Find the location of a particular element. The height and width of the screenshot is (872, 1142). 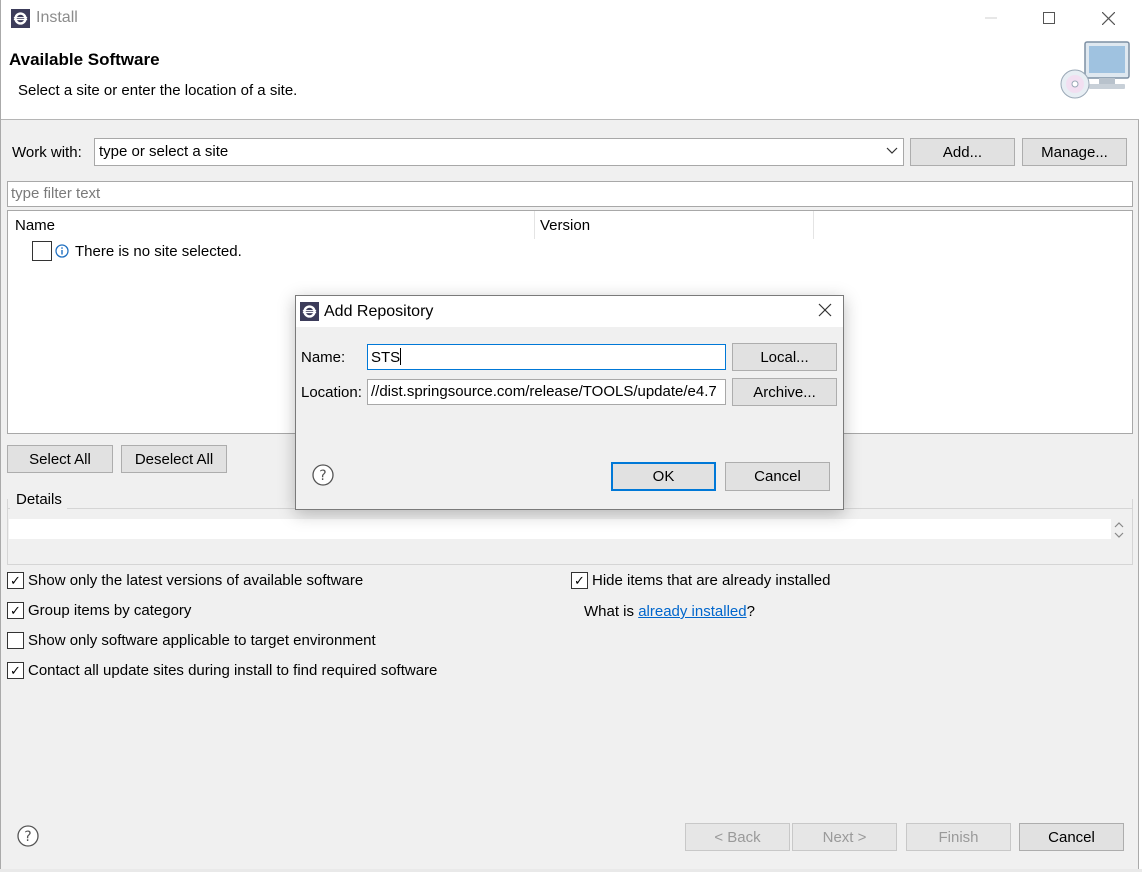

location-label: Location: is located at coordinates (331, 392).